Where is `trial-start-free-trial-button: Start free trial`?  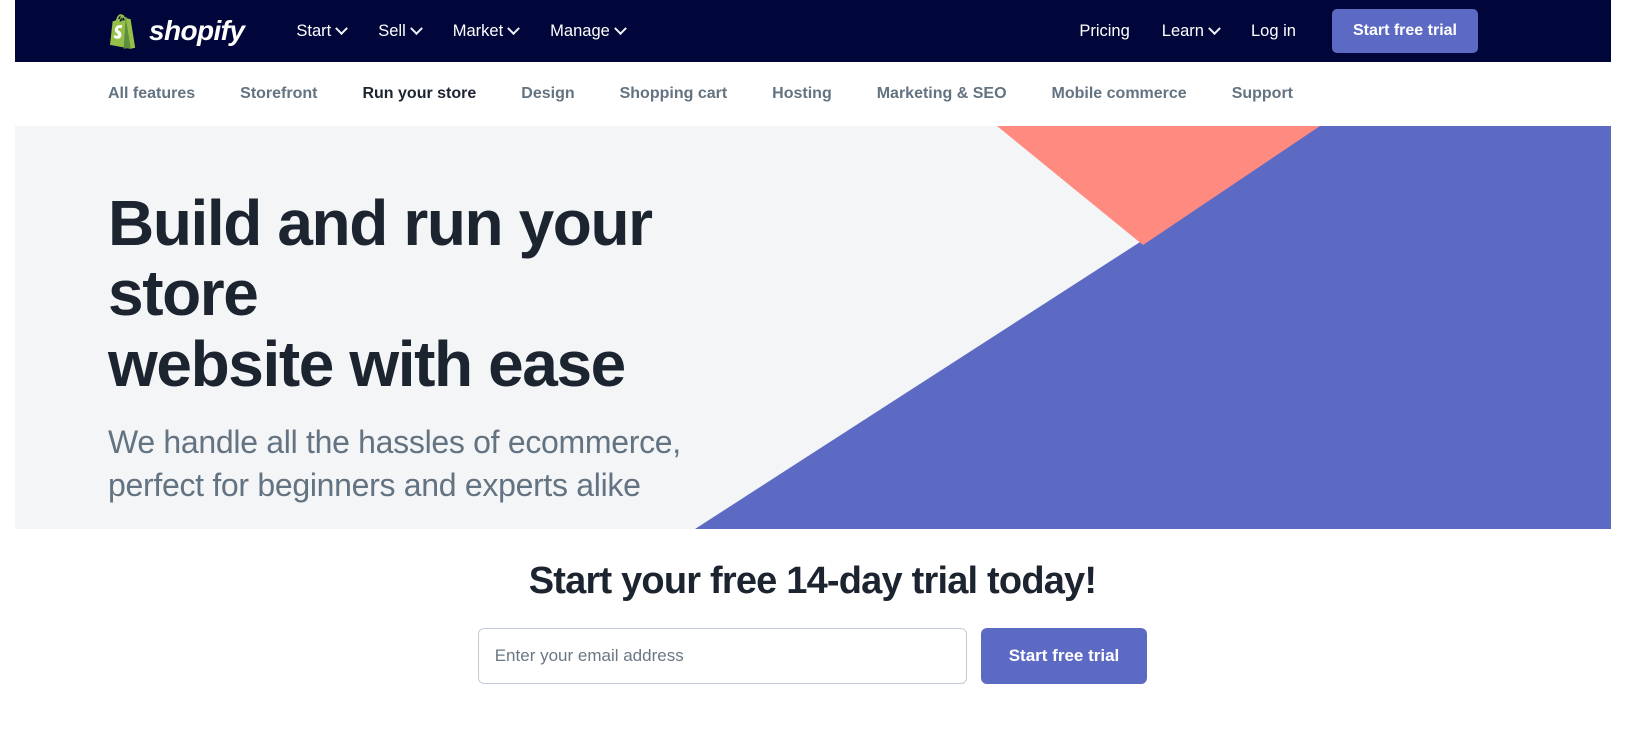
trial-start-free-trial-button: Start free trial is located at coordinates (1064, 656).